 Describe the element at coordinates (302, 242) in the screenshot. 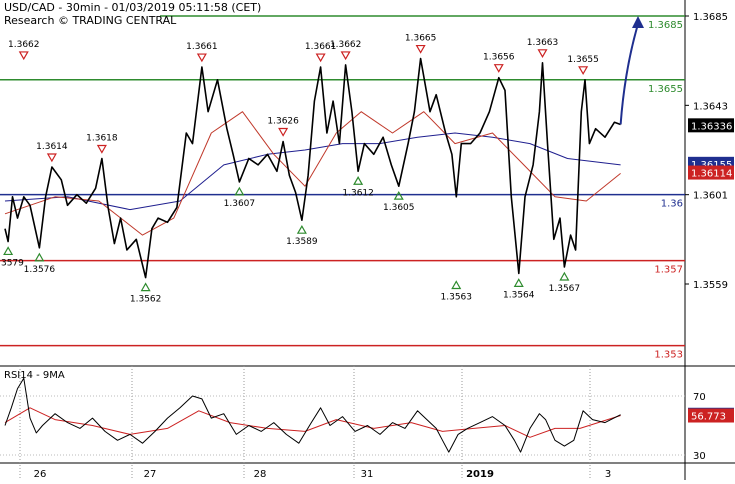

I see `swing-low-label: 1.3589` at that location.